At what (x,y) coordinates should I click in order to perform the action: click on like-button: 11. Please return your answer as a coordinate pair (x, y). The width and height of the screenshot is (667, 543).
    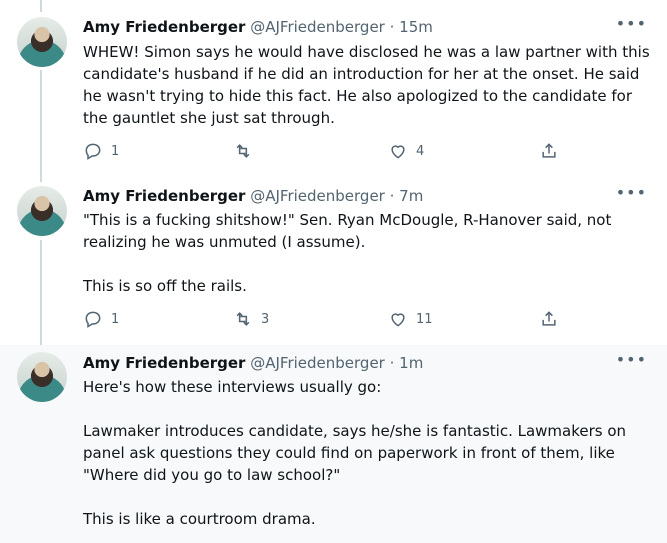
    Looking at the image, I should click on (410, 319).